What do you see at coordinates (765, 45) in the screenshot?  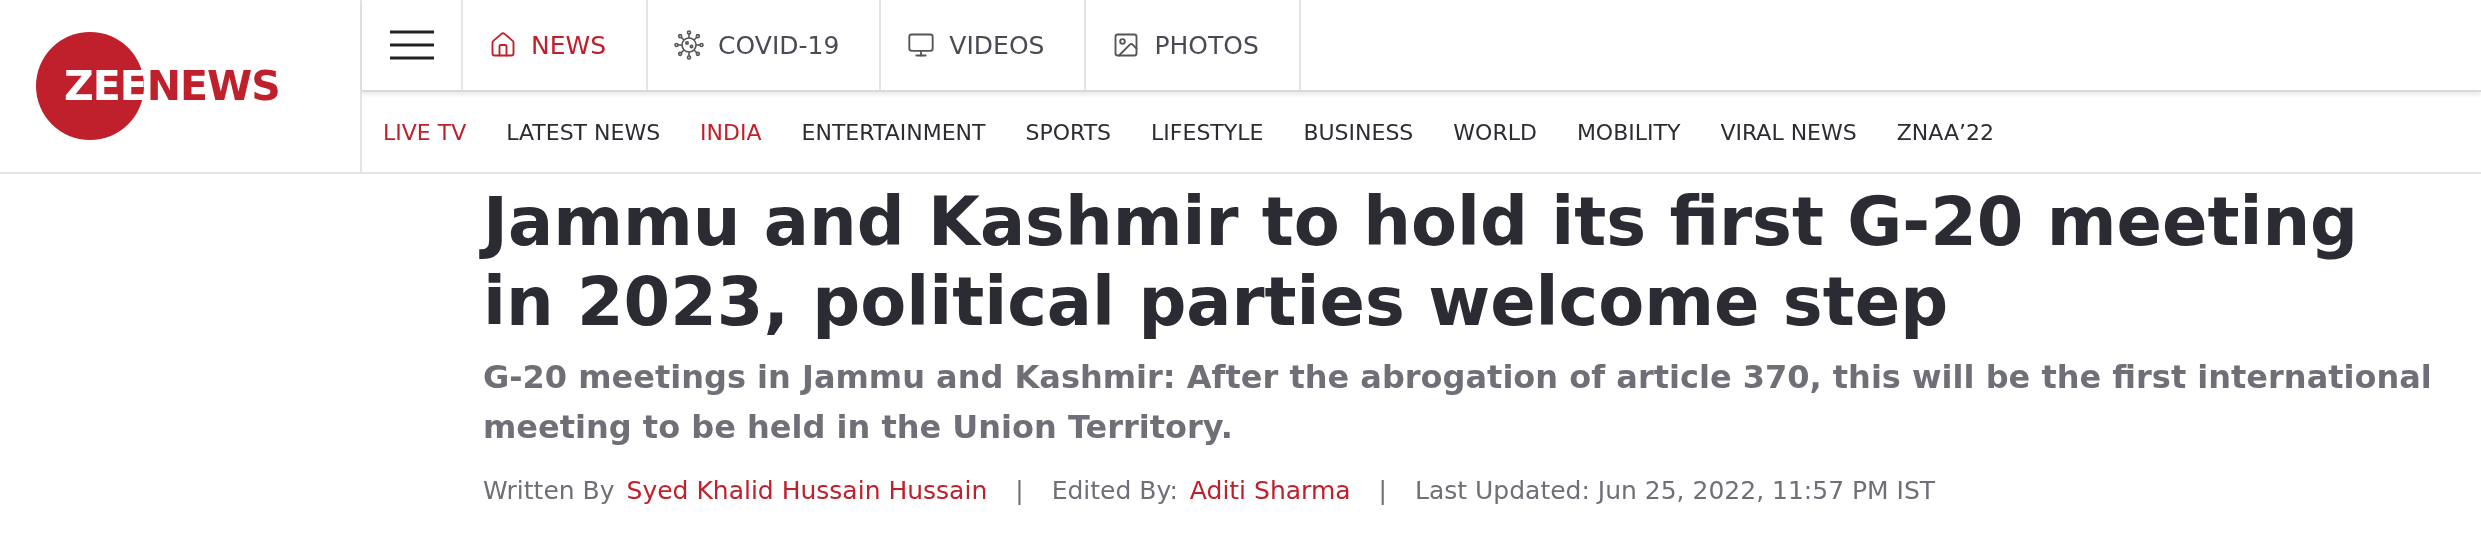 I see `nav-tab: COVID-19` at bounding box center [765, 45].